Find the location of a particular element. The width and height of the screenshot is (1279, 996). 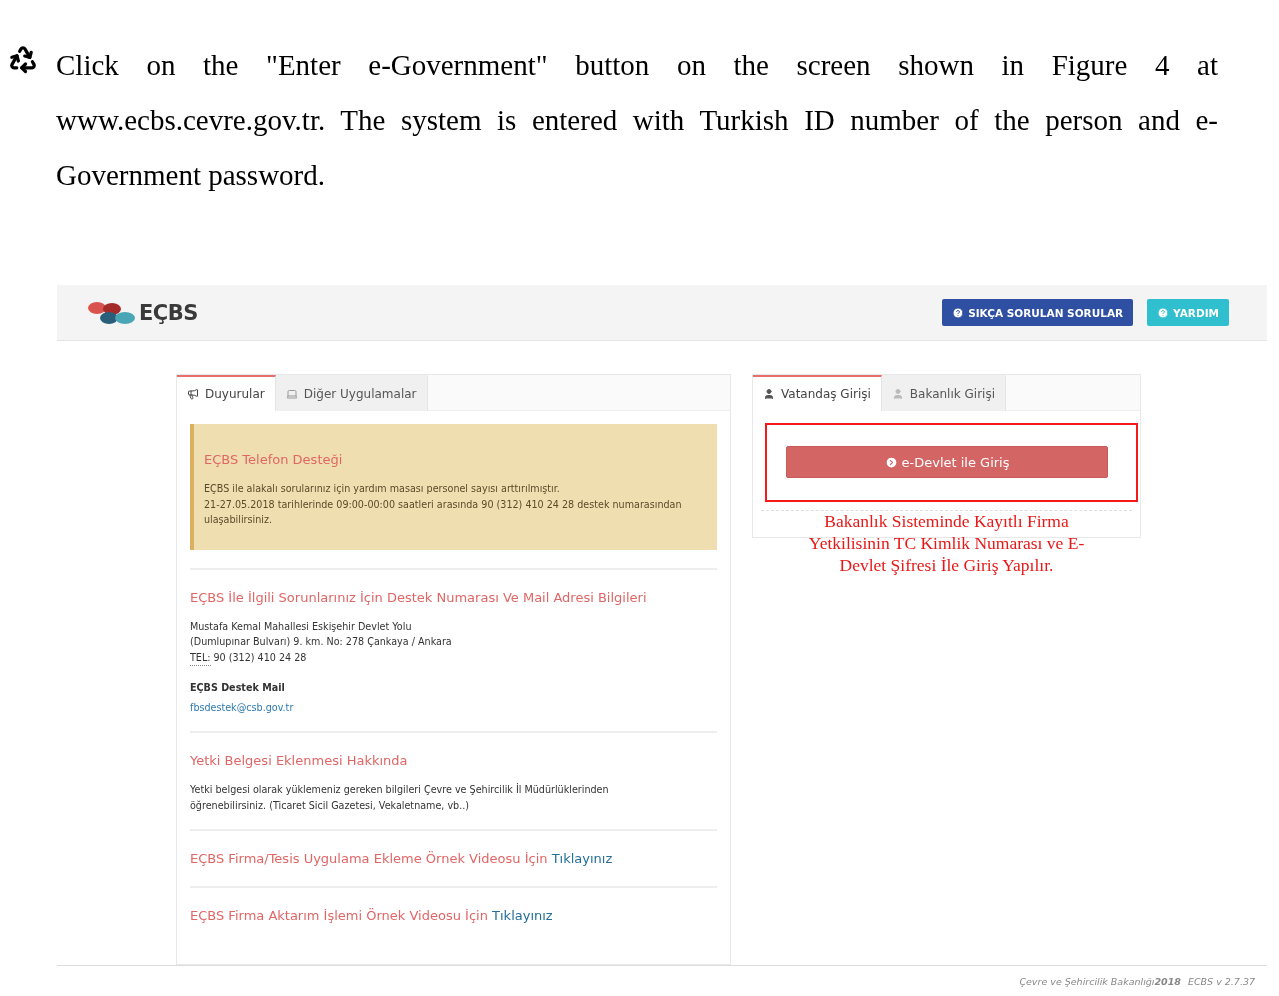

faq-button: SIKÇA SORULAN SORULAR is located at coordinates (1038, 312).